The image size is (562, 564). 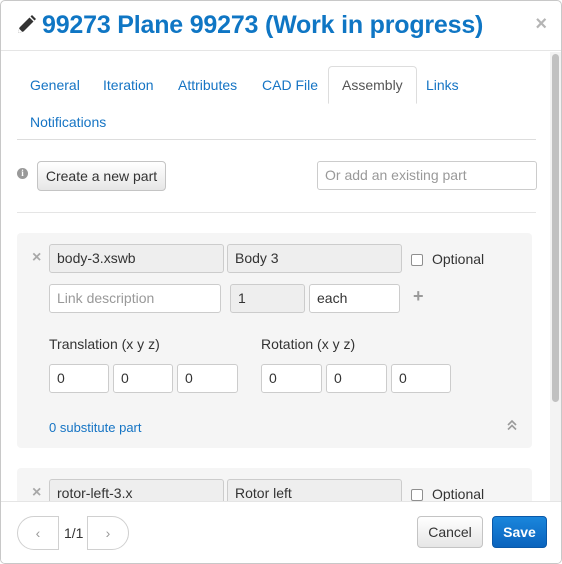 What do you see at coordinates (267, 298) in the screenshot?
I see `quantity-field: 1` at bounding box center [267, 298].